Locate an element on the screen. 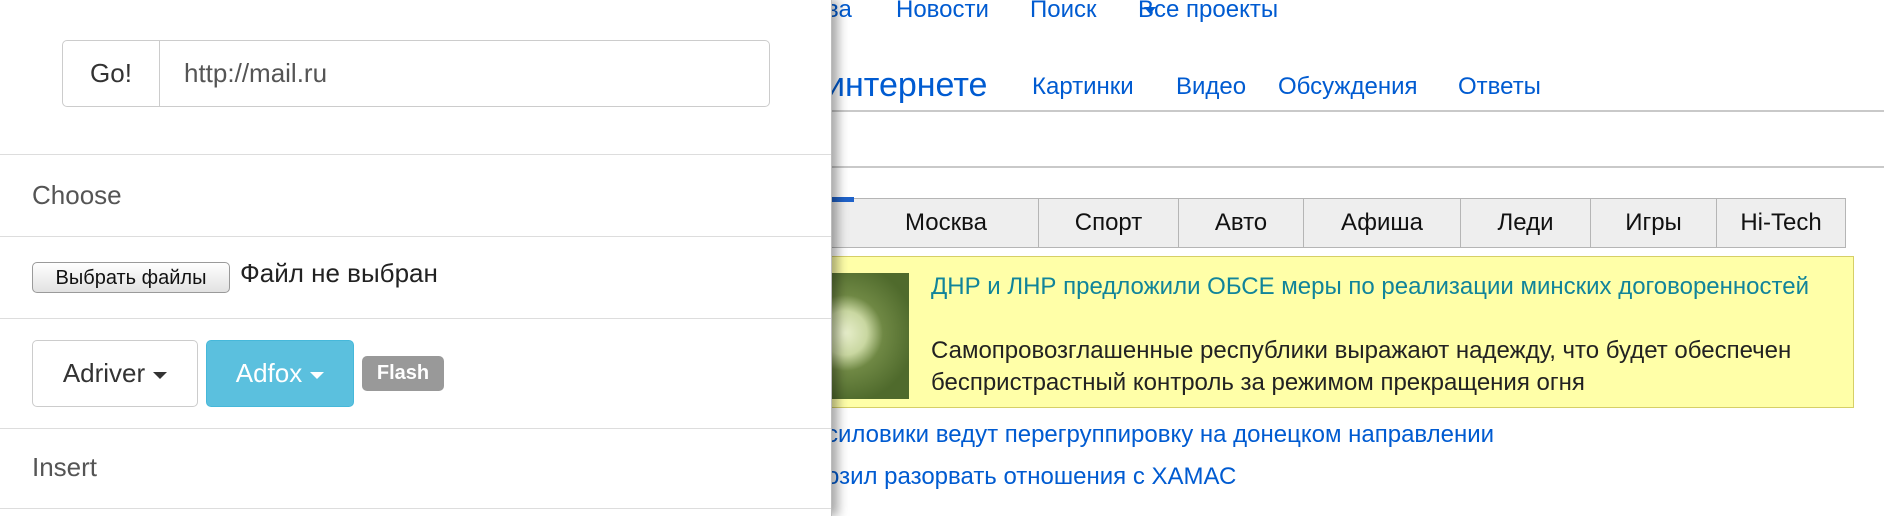 This screenshot has width=1884, height=516. adriver-dropdown-button: Adriver is located at coordinates (115, 373).